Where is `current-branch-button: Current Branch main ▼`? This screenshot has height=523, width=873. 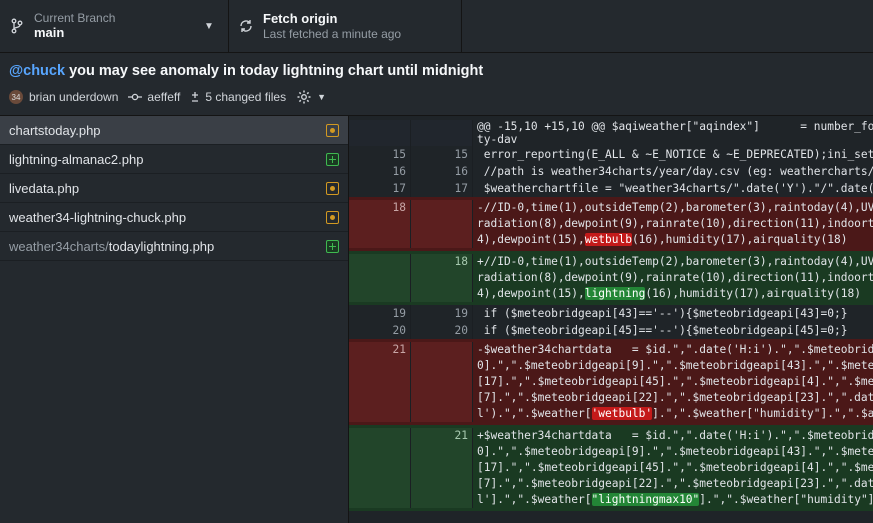
current-branch-button: Current Branch main ▼ is located at coordinates (114, 26).